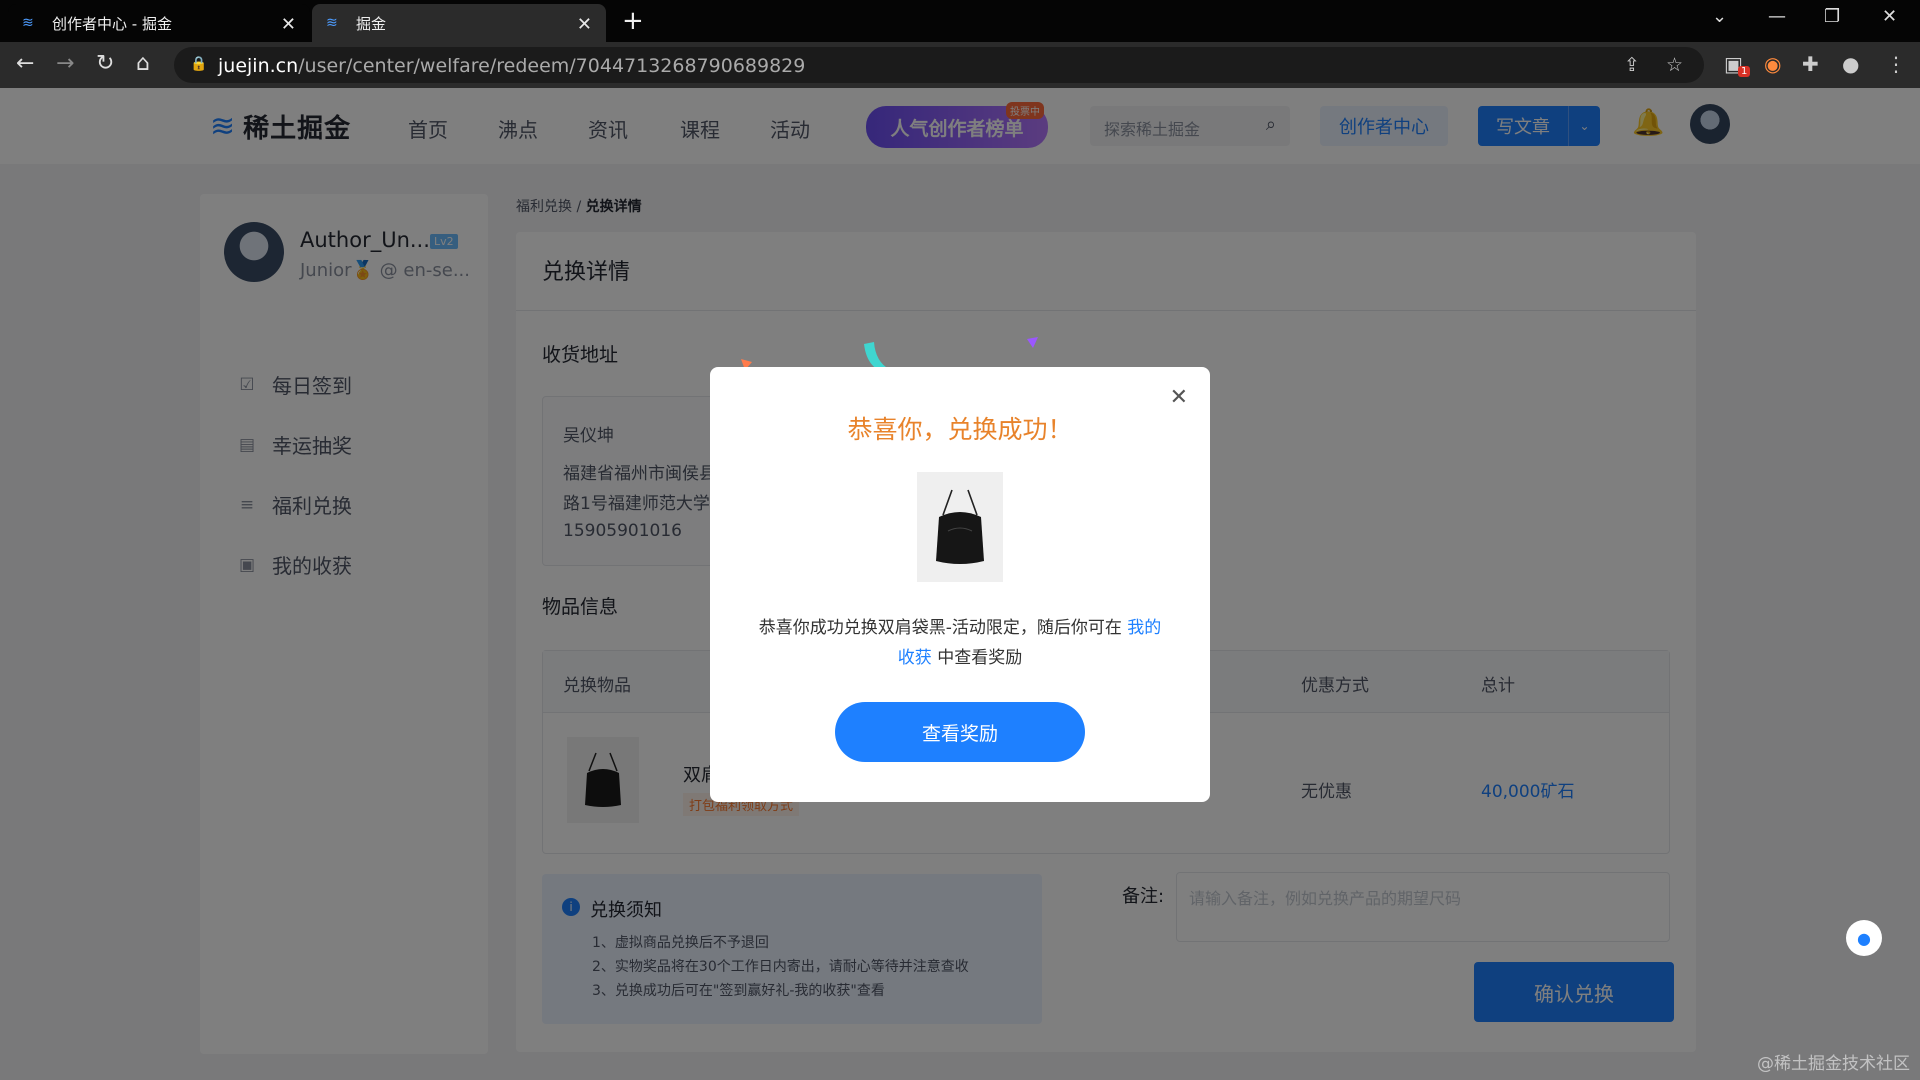 Image resolution: width=1920 pixels, height=1080 pixels. Describe the element at coordinates (960, 429) in the screenshot. I see `dialog-title: 恭喜你，兑换成功！` at that location.